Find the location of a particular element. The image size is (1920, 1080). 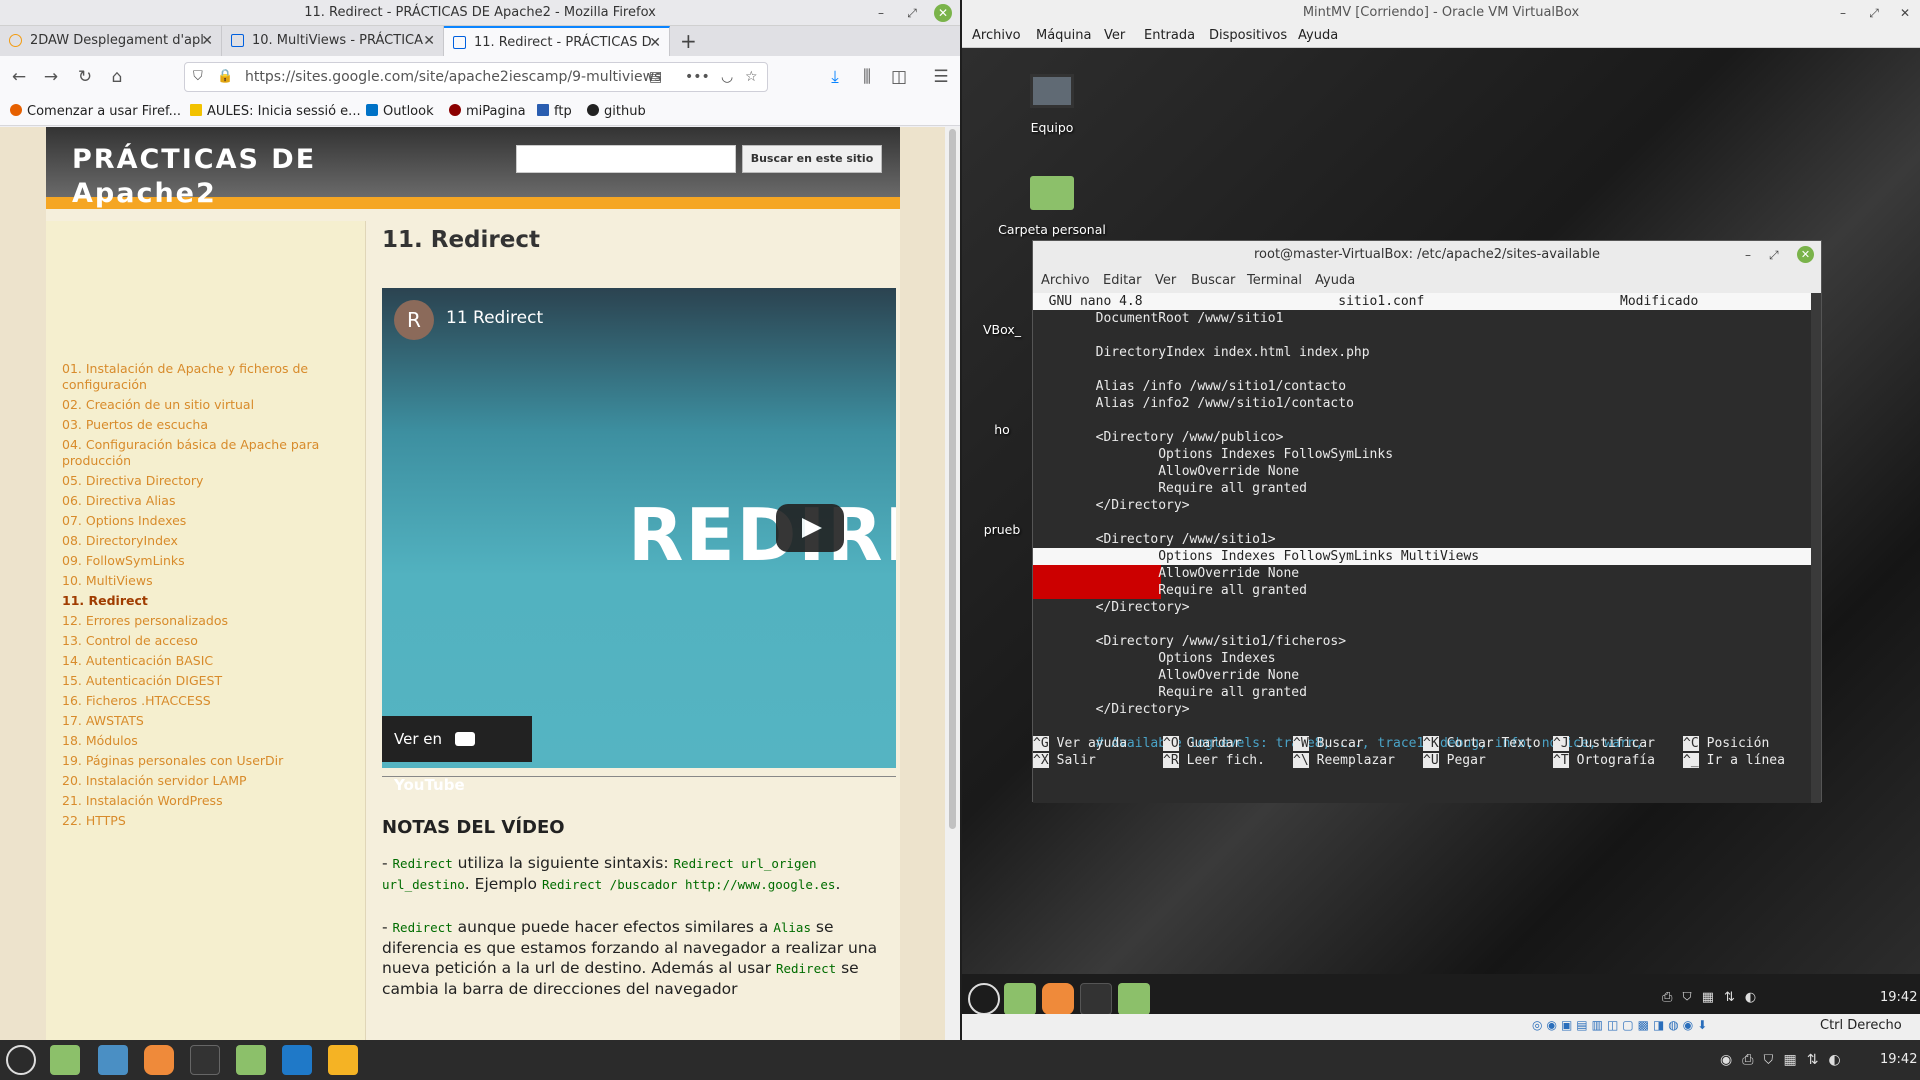

menu-icon: ☰ is located at coordinates (941, 77).